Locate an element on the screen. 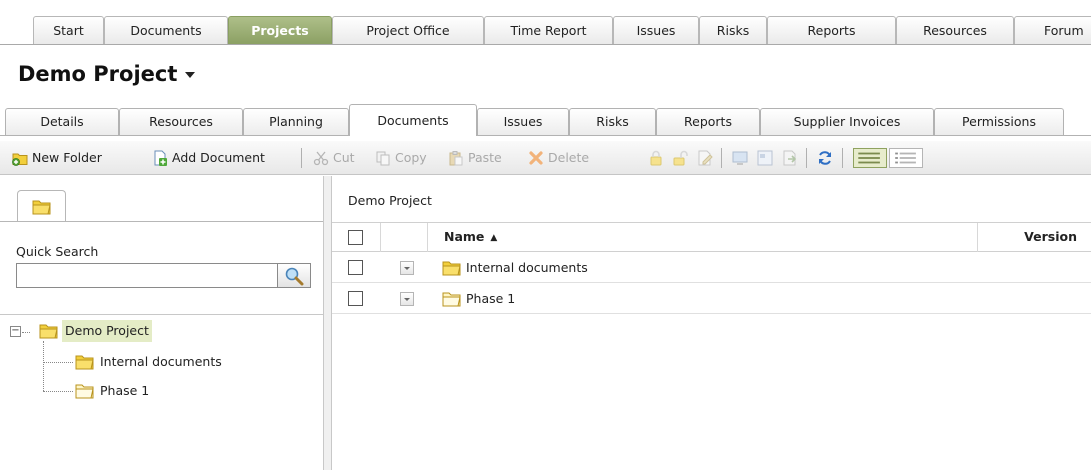  tab-supplier-invoices: Supplier Invoices is located at coordinates (847, 121).